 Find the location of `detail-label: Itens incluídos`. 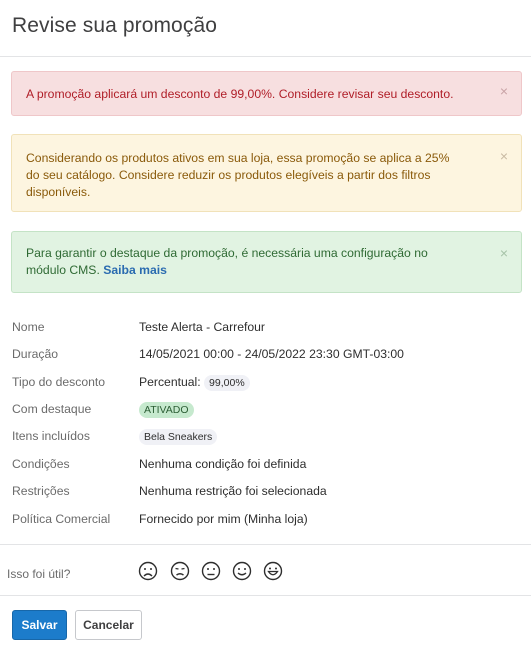

detail-label: Itens incluídos is located at coordinates (51, 436).